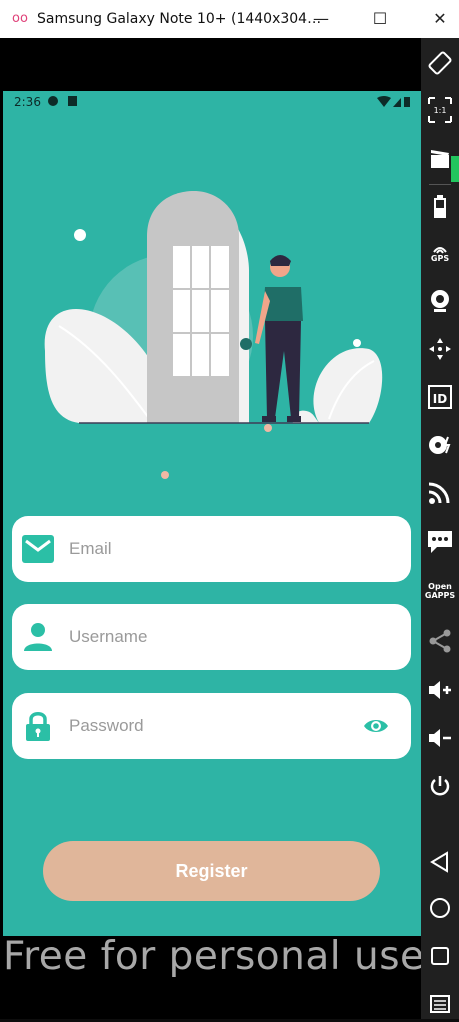 The height and width of the screenshot is (1022, 459). What do you see at coordinates (321, 19) in the screenshot?
I see `minimize-button: —` at bounding box center [321, 19].